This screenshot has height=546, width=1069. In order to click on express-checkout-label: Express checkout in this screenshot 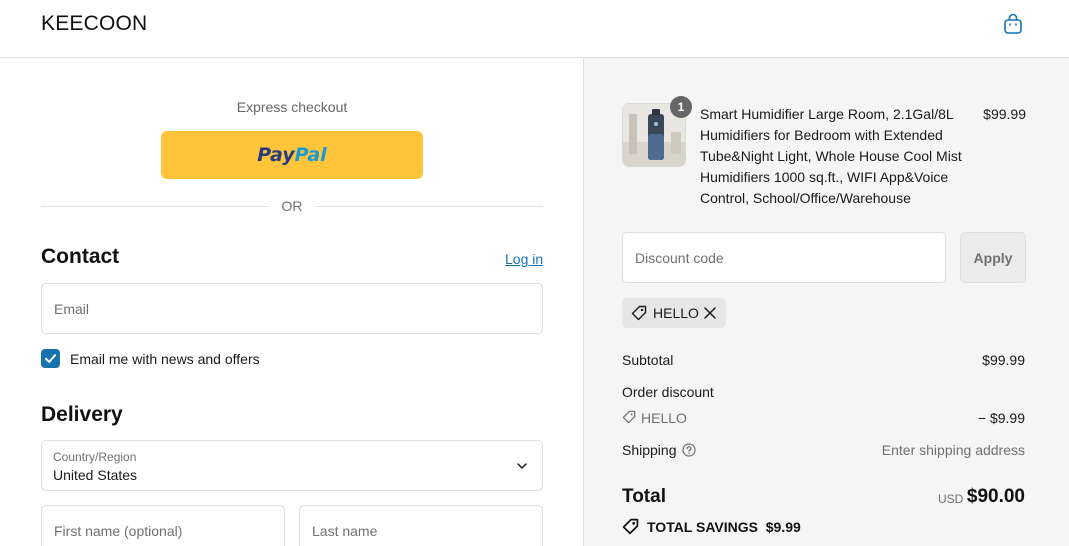, I will do `click(292, 107)`.